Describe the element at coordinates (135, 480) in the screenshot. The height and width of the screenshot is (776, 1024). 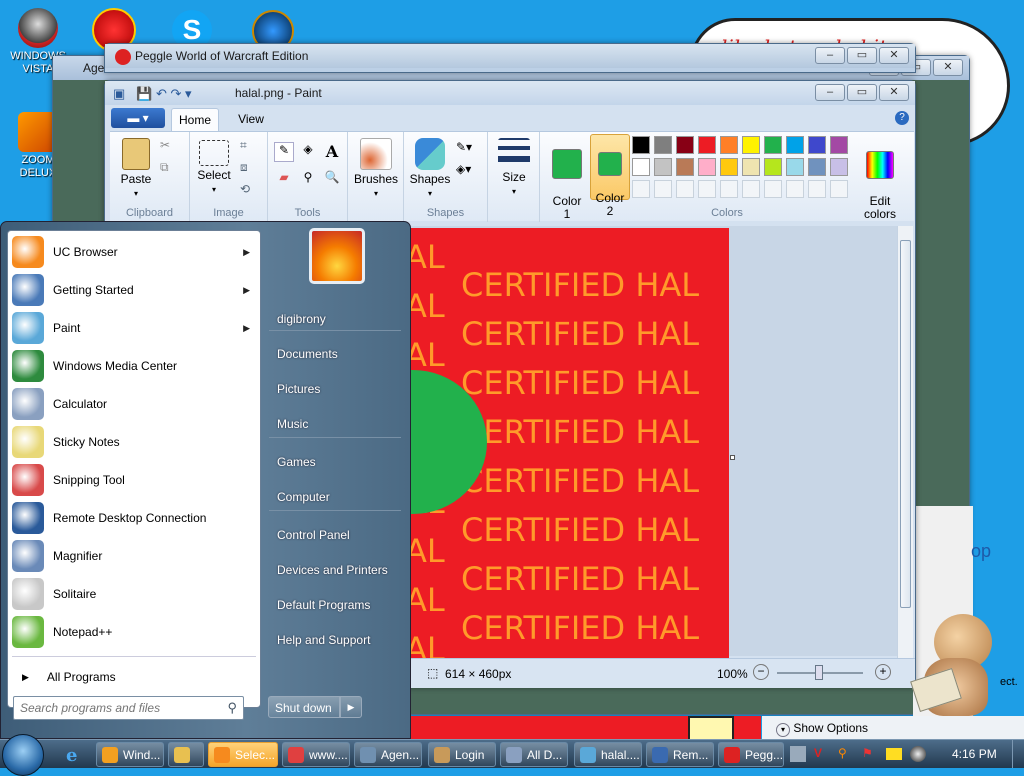
I see `start-menu-item: Snipping Tool` at that location.